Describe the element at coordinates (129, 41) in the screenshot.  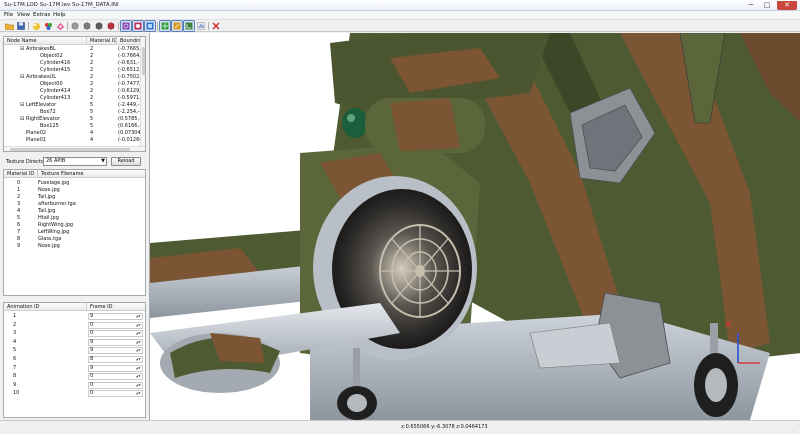
I see `column-header-bounding: Bounding` at that location.